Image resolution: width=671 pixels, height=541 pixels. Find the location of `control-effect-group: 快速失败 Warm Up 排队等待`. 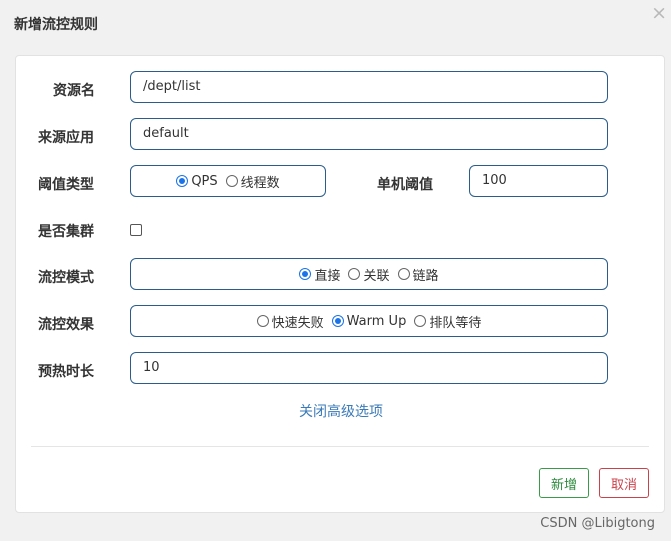

control-effect-group: 快速失败 Warm Up 排队等待 is located at coordinates (369, 321).